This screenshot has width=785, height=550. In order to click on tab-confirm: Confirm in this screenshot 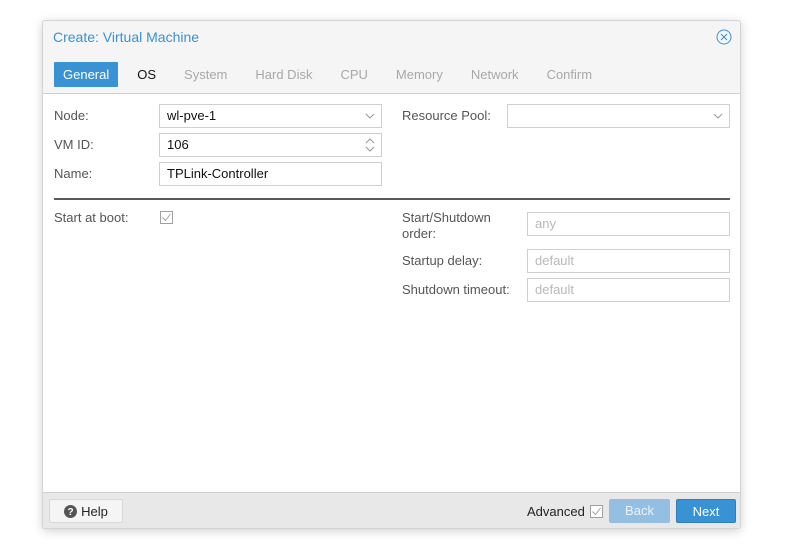, I will do `click(569, 74)`.